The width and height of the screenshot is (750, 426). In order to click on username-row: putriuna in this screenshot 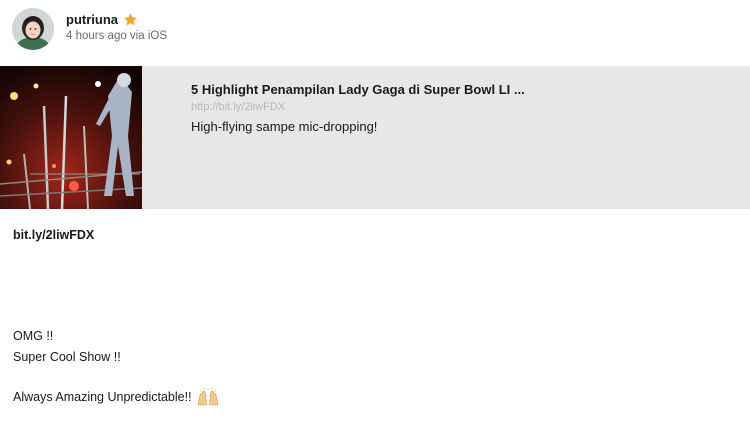, I will do `click(102, 19)`.